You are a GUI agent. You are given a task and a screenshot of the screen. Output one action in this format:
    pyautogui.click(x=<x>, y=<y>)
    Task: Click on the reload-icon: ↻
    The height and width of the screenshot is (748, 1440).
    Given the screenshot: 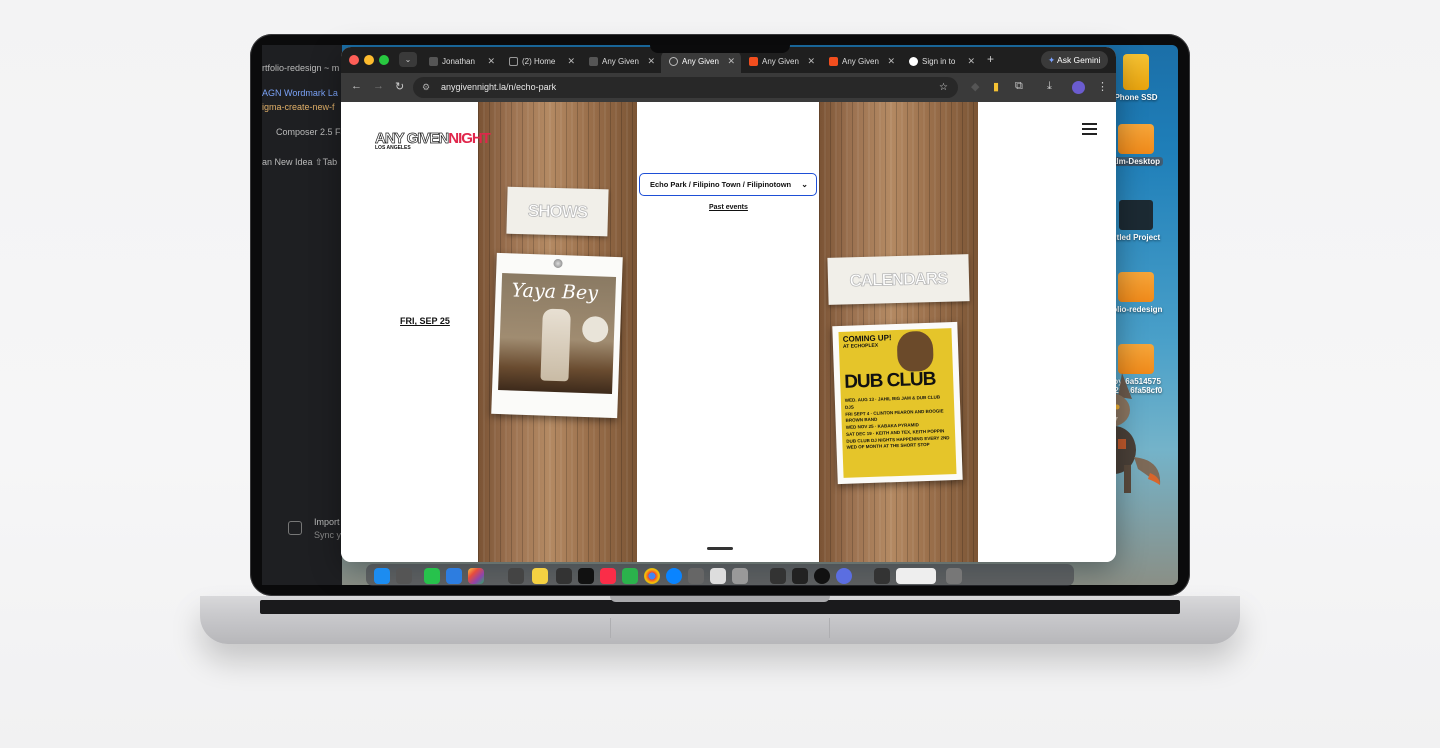 What is the action you would take?
    pyautogui.click(x=399, y=86)
    